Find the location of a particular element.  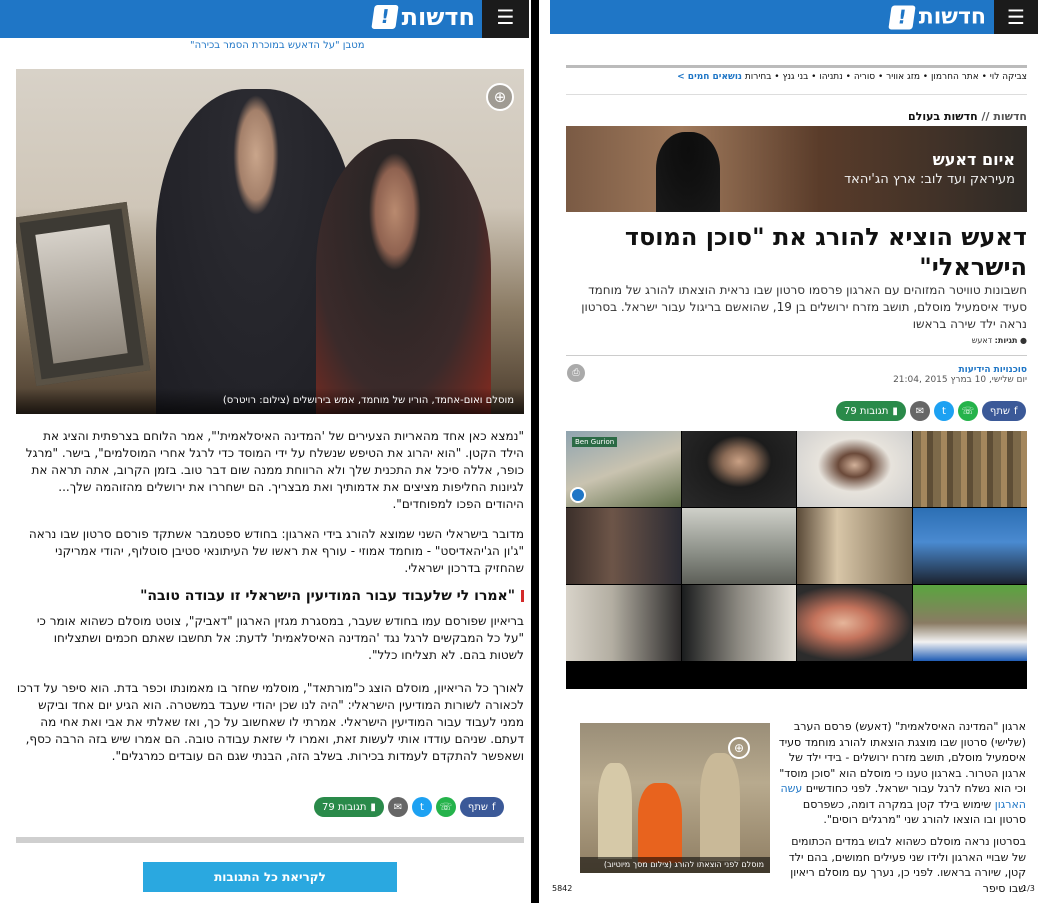

gallery-badge-icon is located at coordinates (578, 495).